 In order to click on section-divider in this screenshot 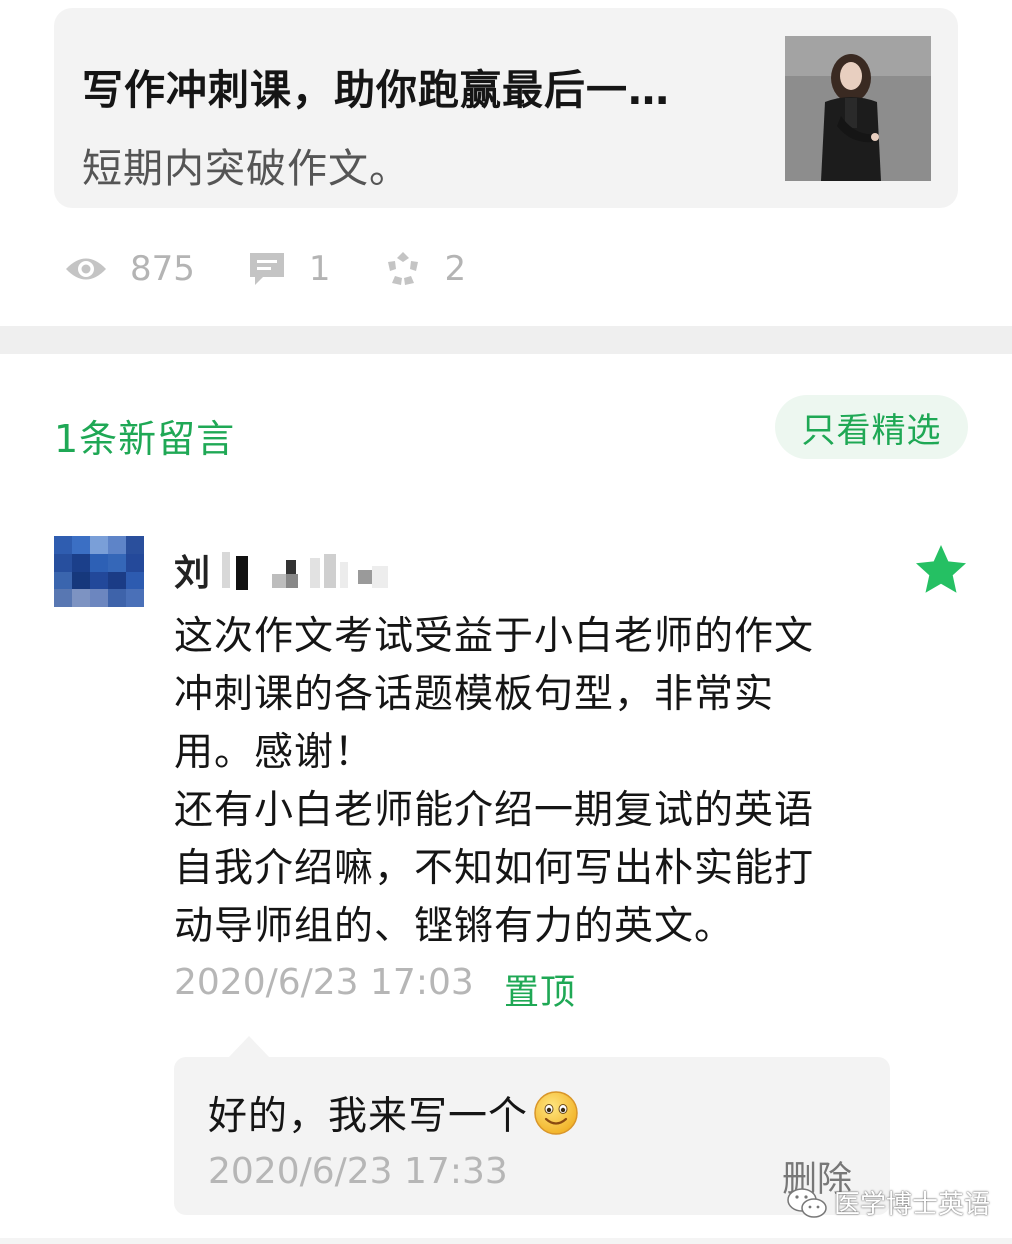, I will do `click(506, 340)`.